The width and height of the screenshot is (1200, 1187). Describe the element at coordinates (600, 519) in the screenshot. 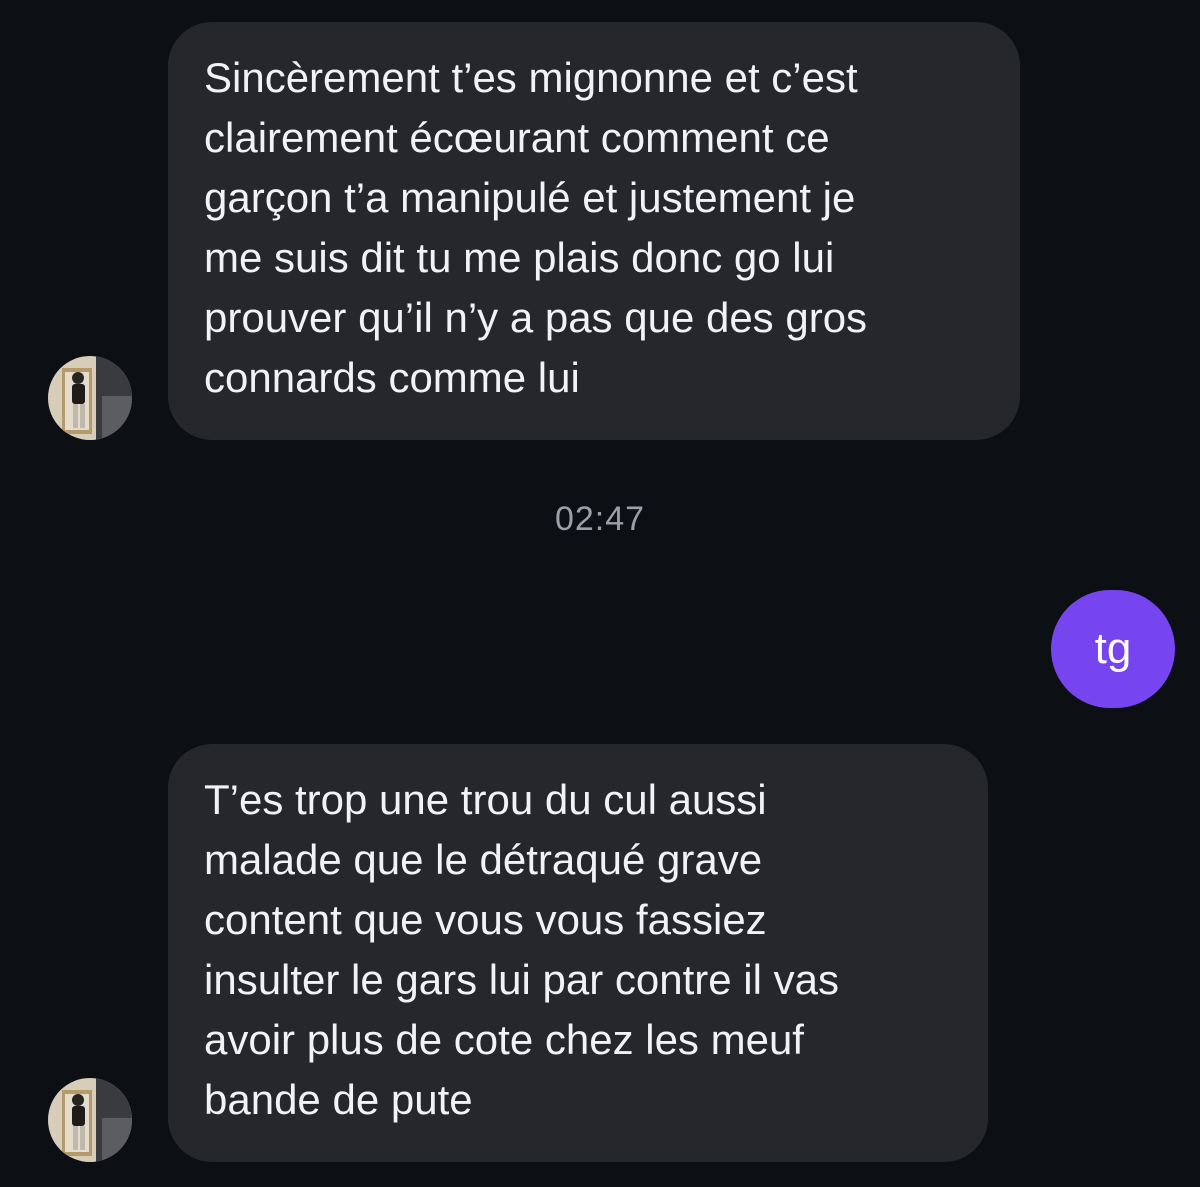

I see `message-timestamp: 02:47` at that location.